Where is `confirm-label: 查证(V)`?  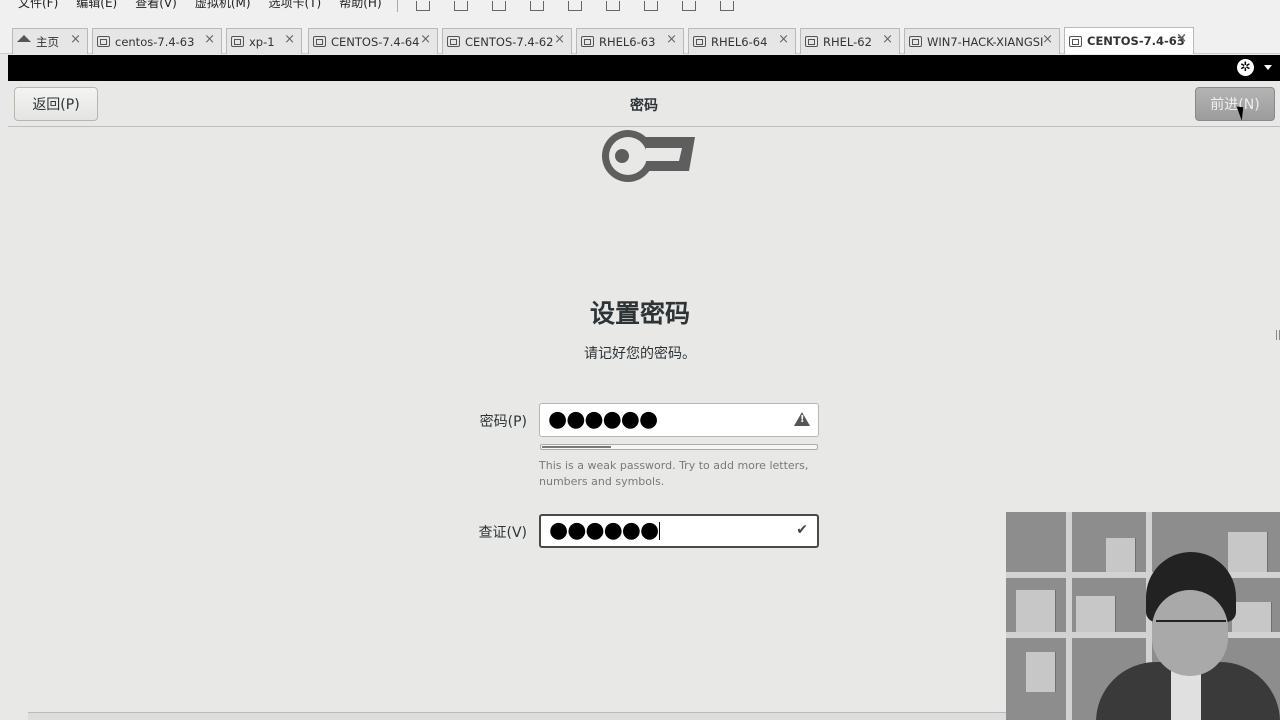
confirm-label: 查证(V) is located at coordinates (502, 533).